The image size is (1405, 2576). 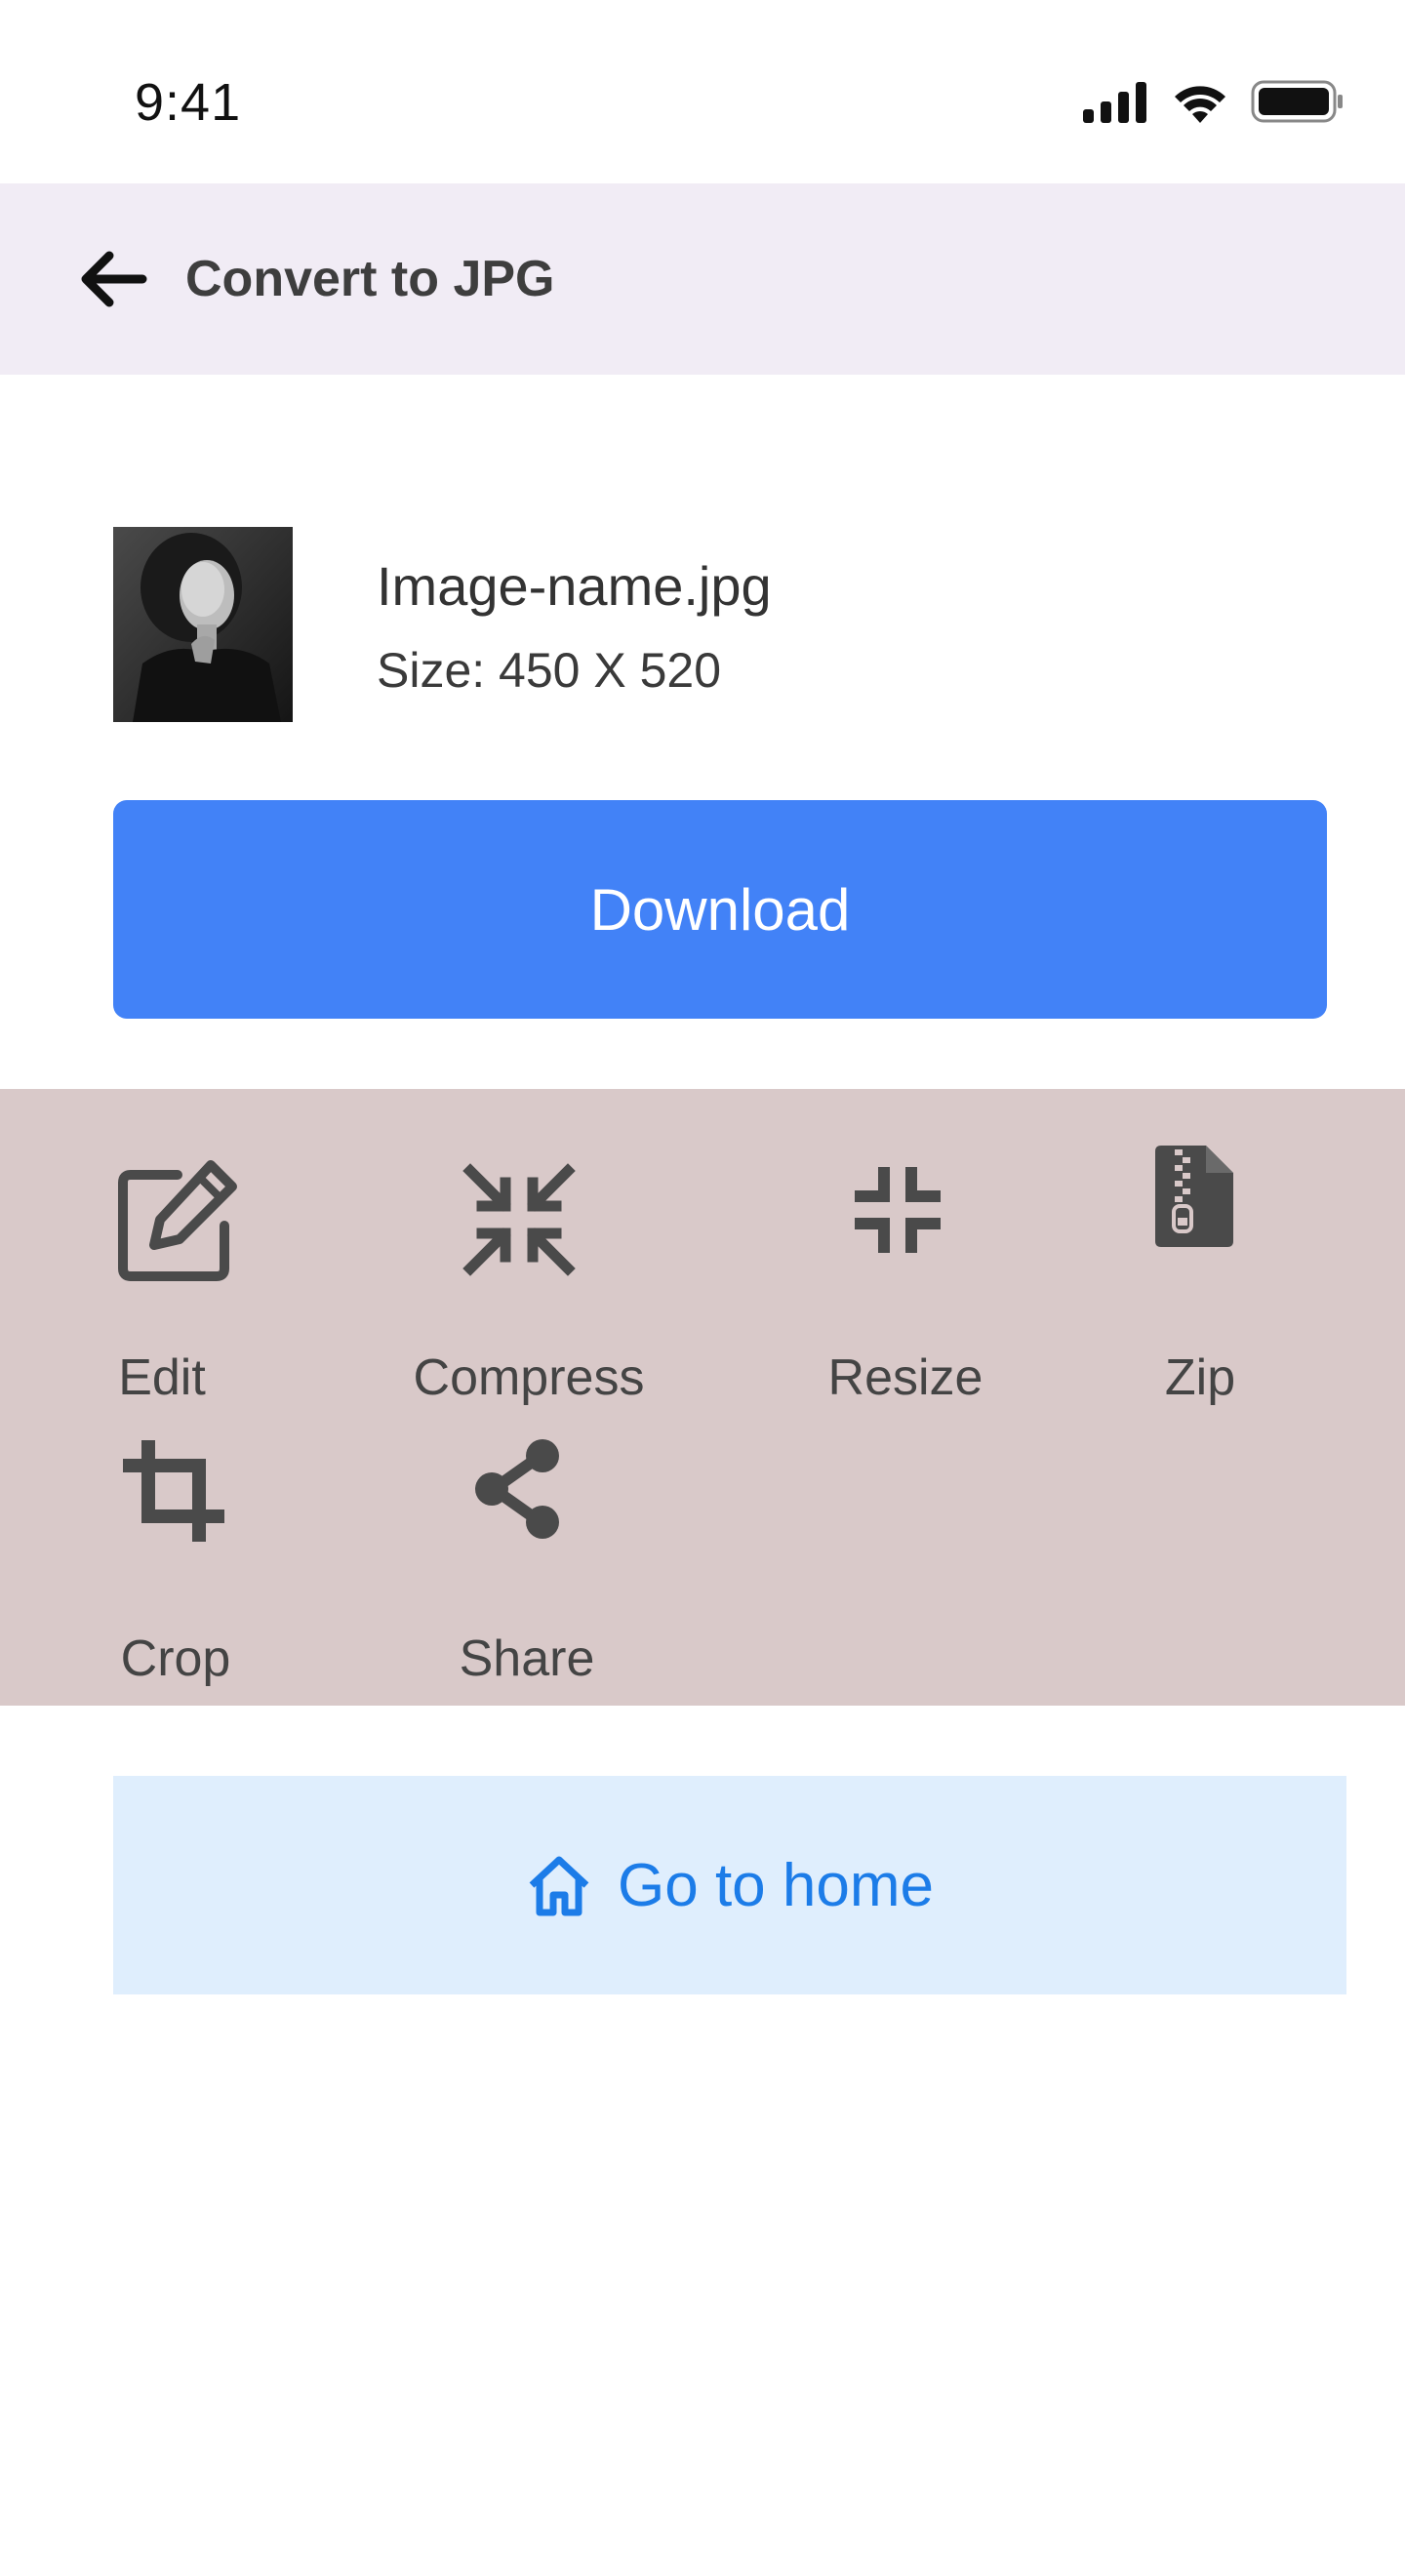 What do you see at coordinates (1194, 1196) in the screenshot?
I see `zip-file-icon` at bounding box center [1194, 1196].